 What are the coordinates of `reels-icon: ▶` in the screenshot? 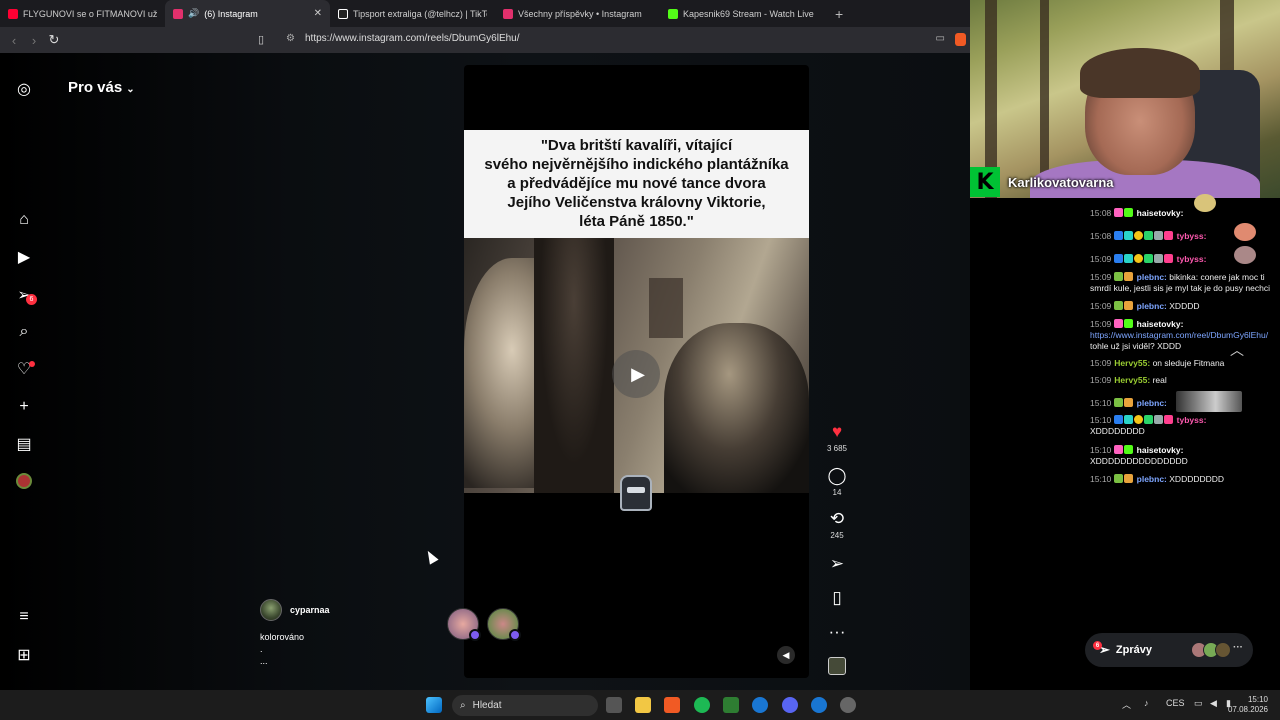 It's located at (24, 257).